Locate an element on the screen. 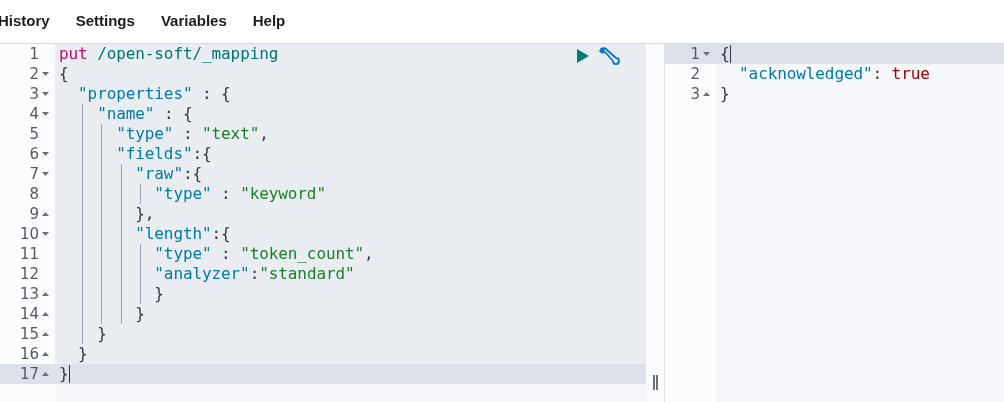  line-number: 7 is located at coordinates (34, 174).